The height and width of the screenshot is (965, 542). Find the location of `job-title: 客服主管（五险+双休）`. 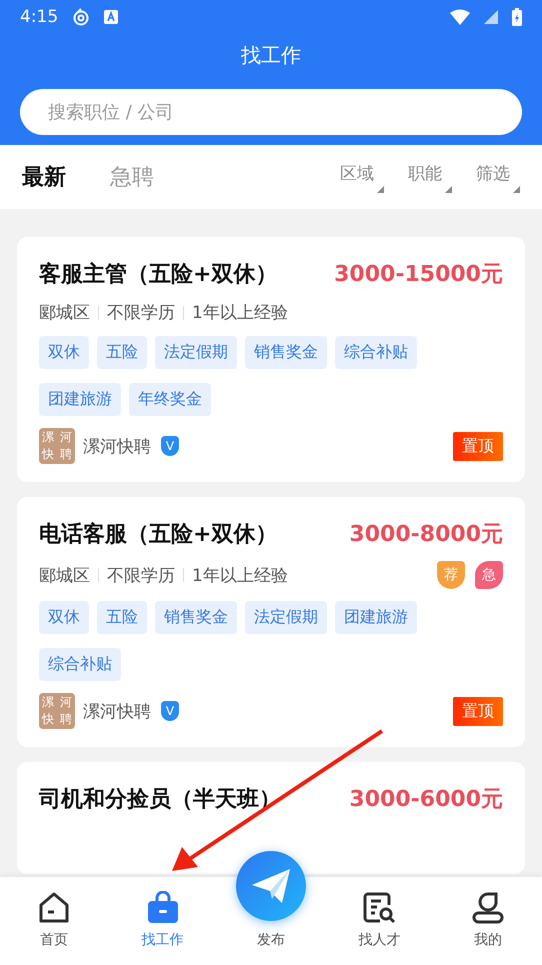

job-title: 客服主管（五险+双休） is located at coordinates (158, 274).